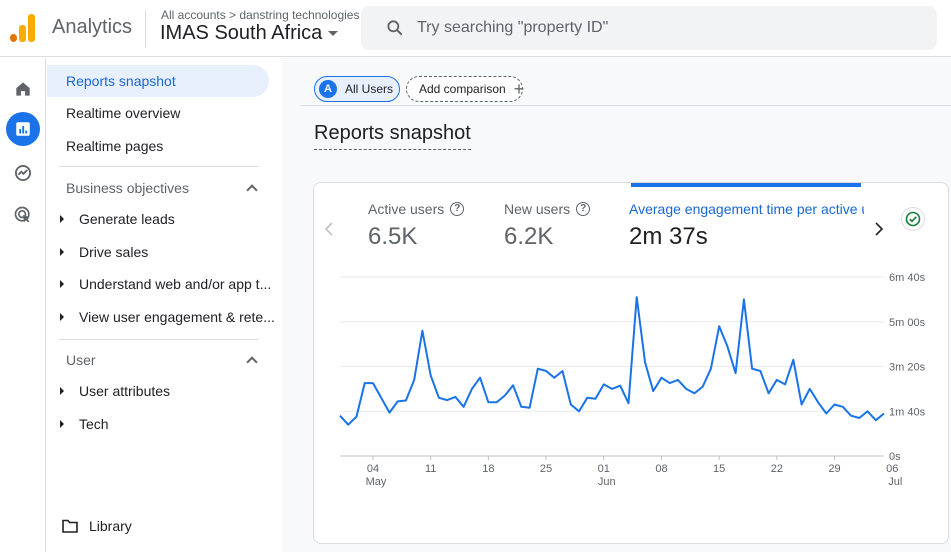 Image resolution: width=951 pixels, height=552 pixels. What do you see at coordinates (430, 469) in the screenshot?
I see `x-tick-label: 11` at bounding box center [430, 469].